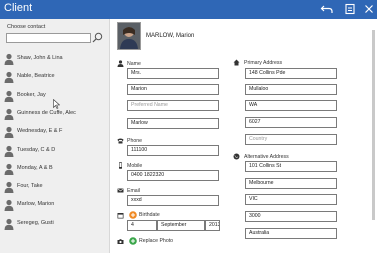  What do you see at coordinates (291, 89) in the screenshot?
I see `primary-city-field: Mullaloo` at bounding box center [291, 89].